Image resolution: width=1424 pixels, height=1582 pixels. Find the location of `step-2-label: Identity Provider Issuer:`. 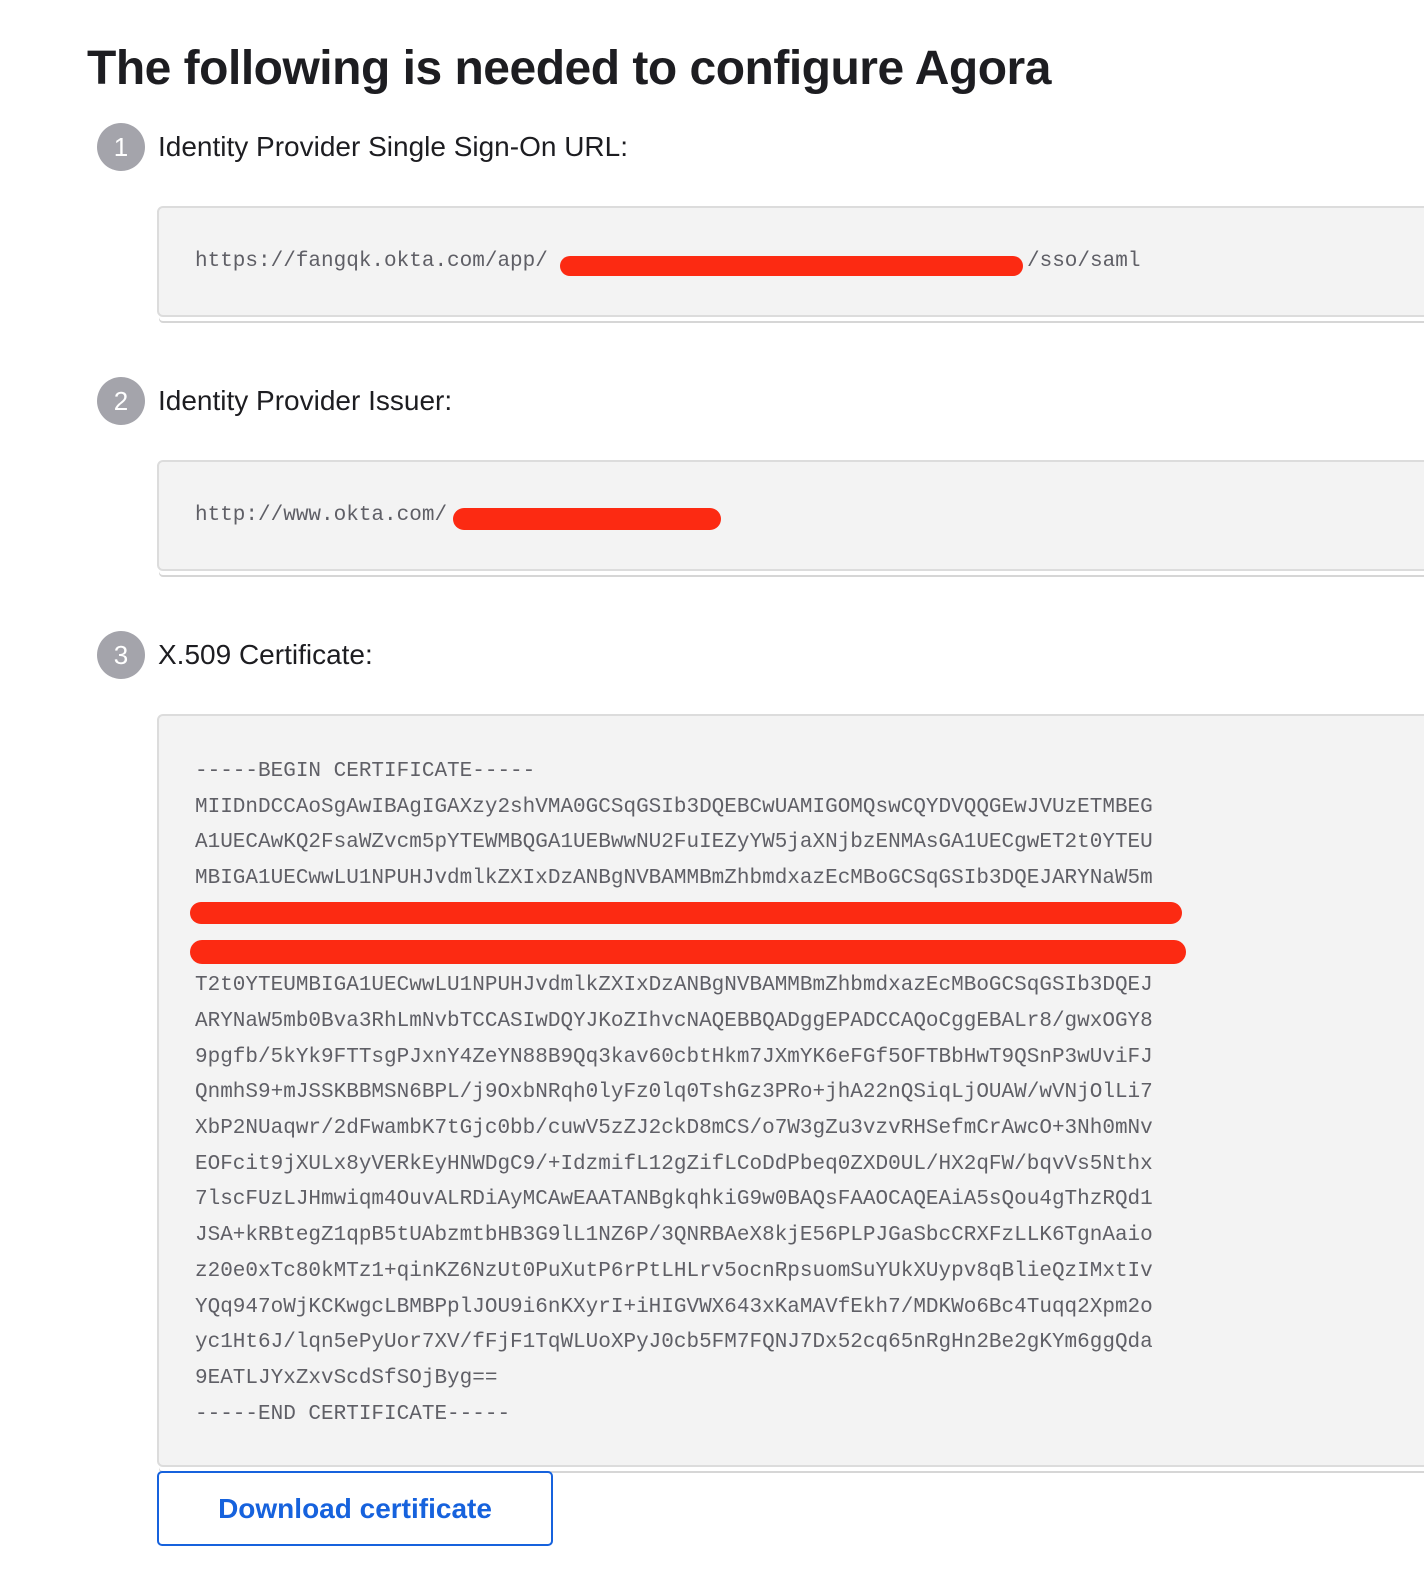

step-2-label: Identity Provider Issuer: is located at coordinates (305, 400).